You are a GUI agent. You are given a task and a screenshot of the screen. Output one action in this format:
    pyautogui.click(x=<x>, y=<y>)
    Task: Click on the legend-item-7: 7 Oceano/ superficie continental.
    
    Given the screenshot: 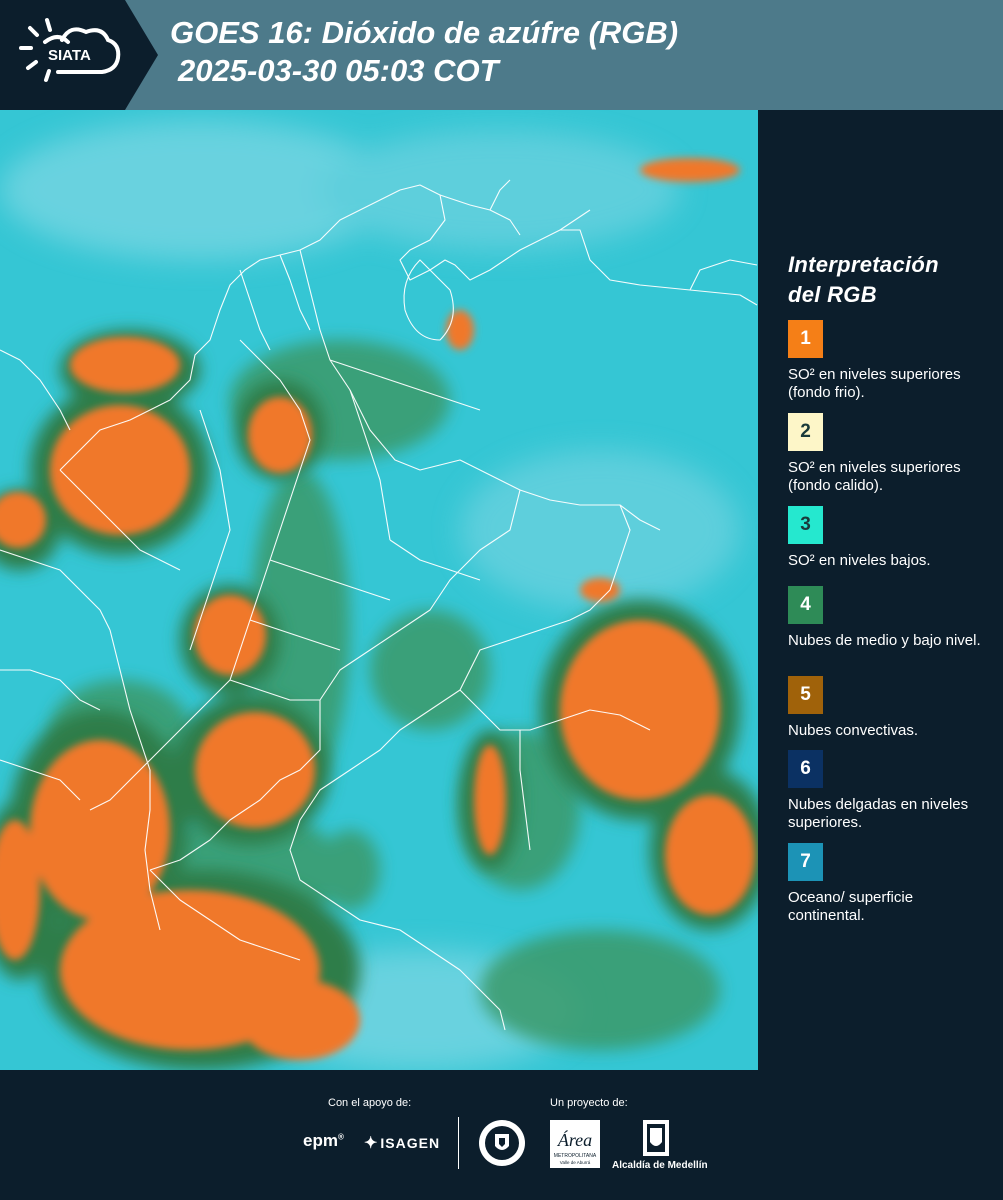 What is the action you would take?
    pyautogui.click(x=888, y=884)
    